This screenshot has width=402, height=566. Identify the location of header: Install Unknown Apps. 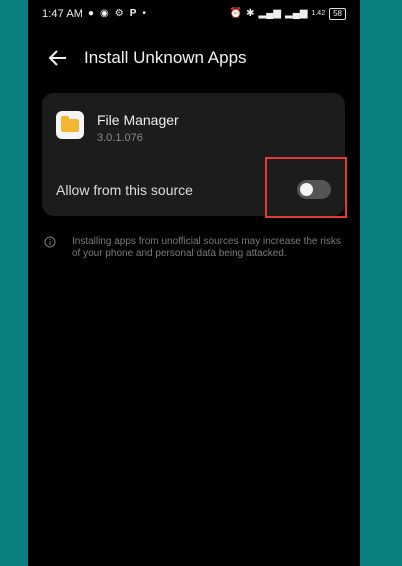
(194, 58).